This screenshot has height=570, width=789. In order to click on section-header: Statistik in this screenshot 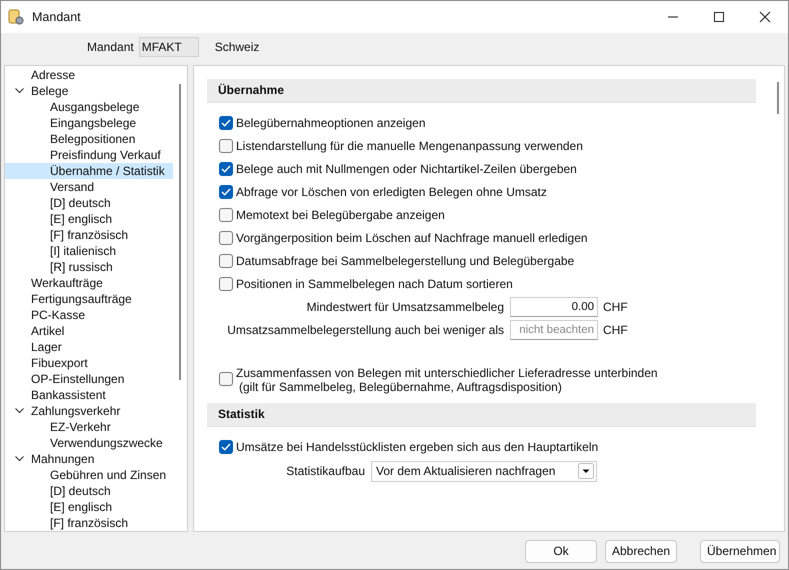, I will do `click(481, 415)`.